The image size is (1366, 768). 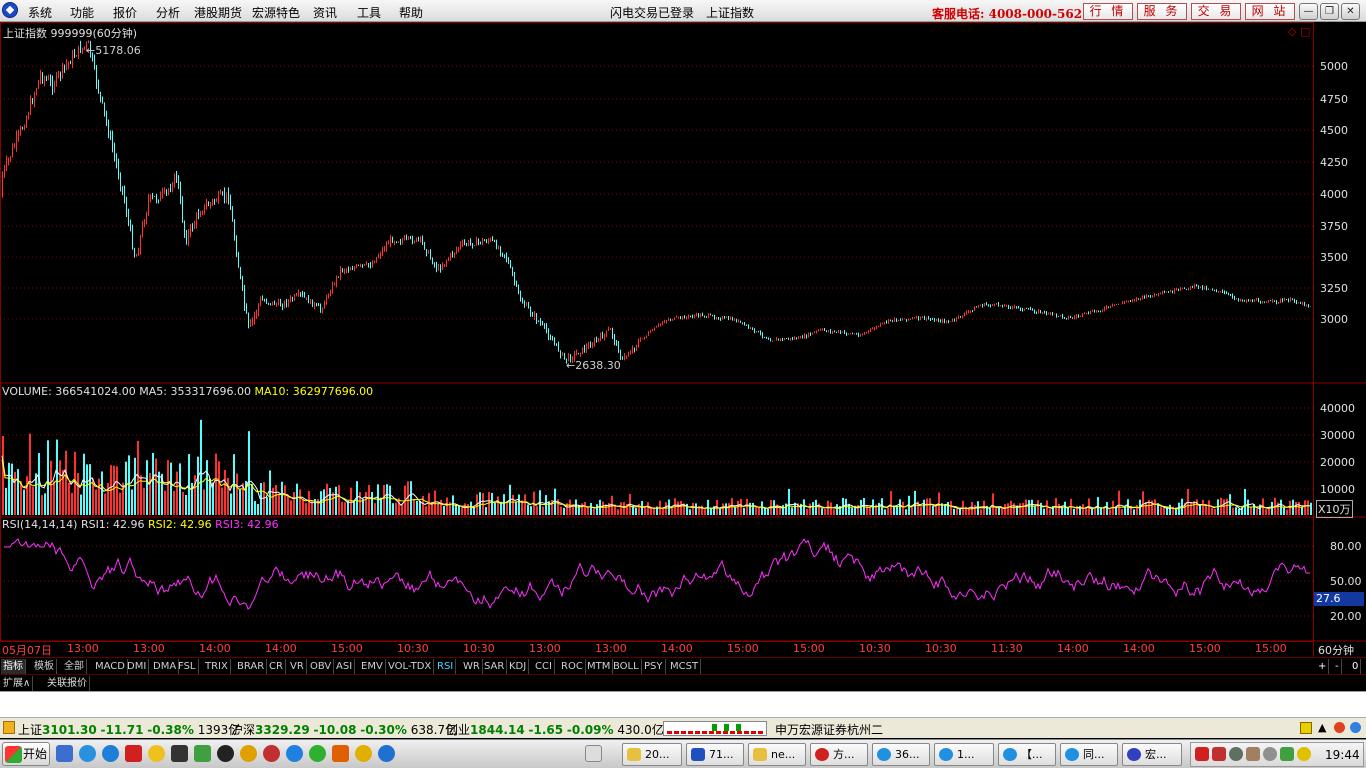 I want to click on tray-security-icon, so click(x=1270, y=754).